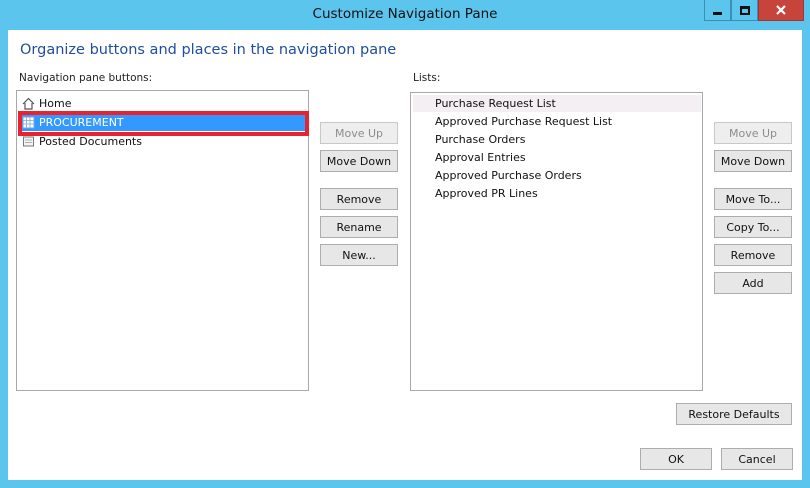  I want to click on list-add-button: Add, so click(753, 283).